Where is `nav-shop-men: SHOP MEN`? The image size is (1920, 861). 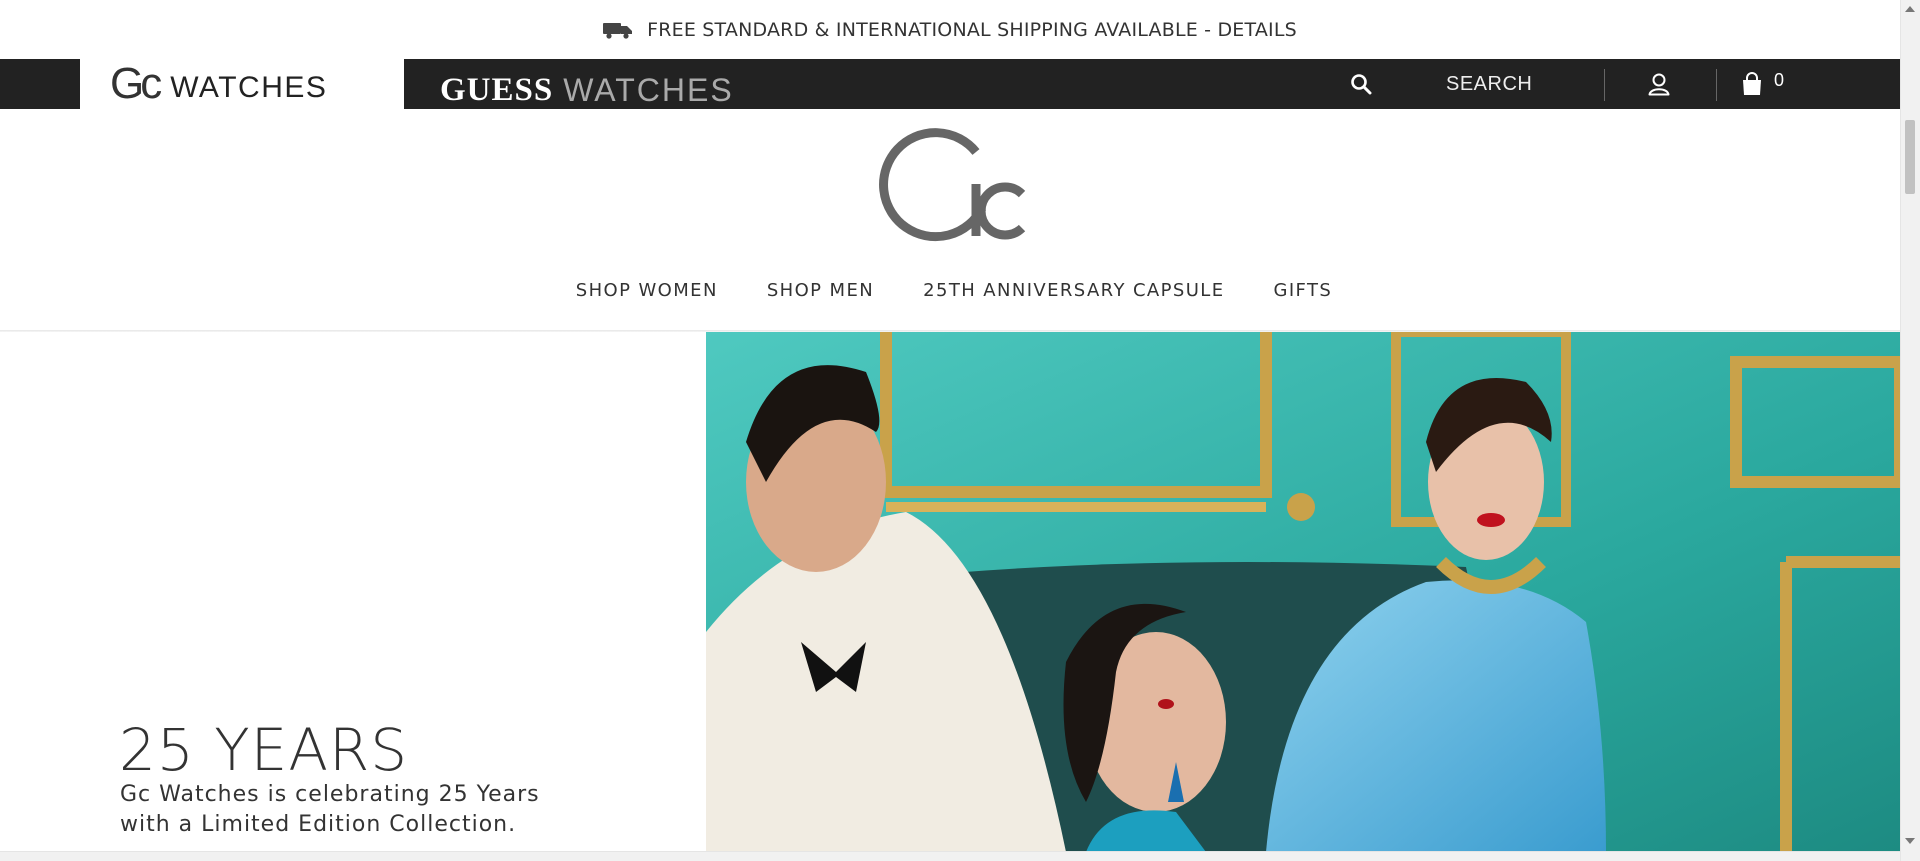 nav-shop-men: SHOP MEN is located at coordinates (820, 295).